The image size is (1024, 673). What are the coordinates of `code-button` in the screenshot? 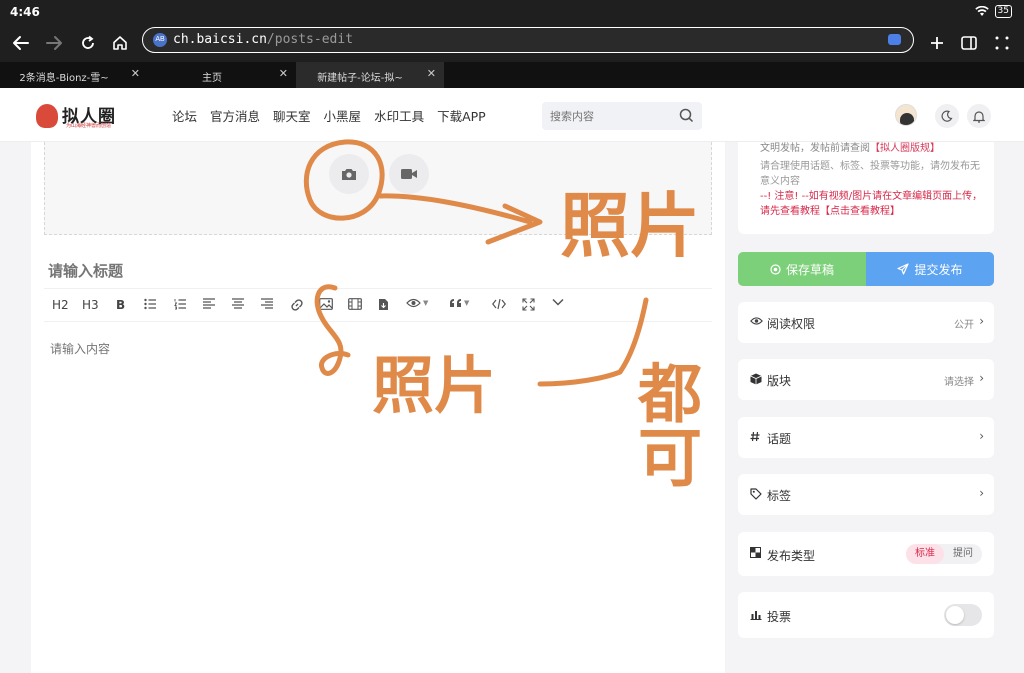 It's located at (499, 304).